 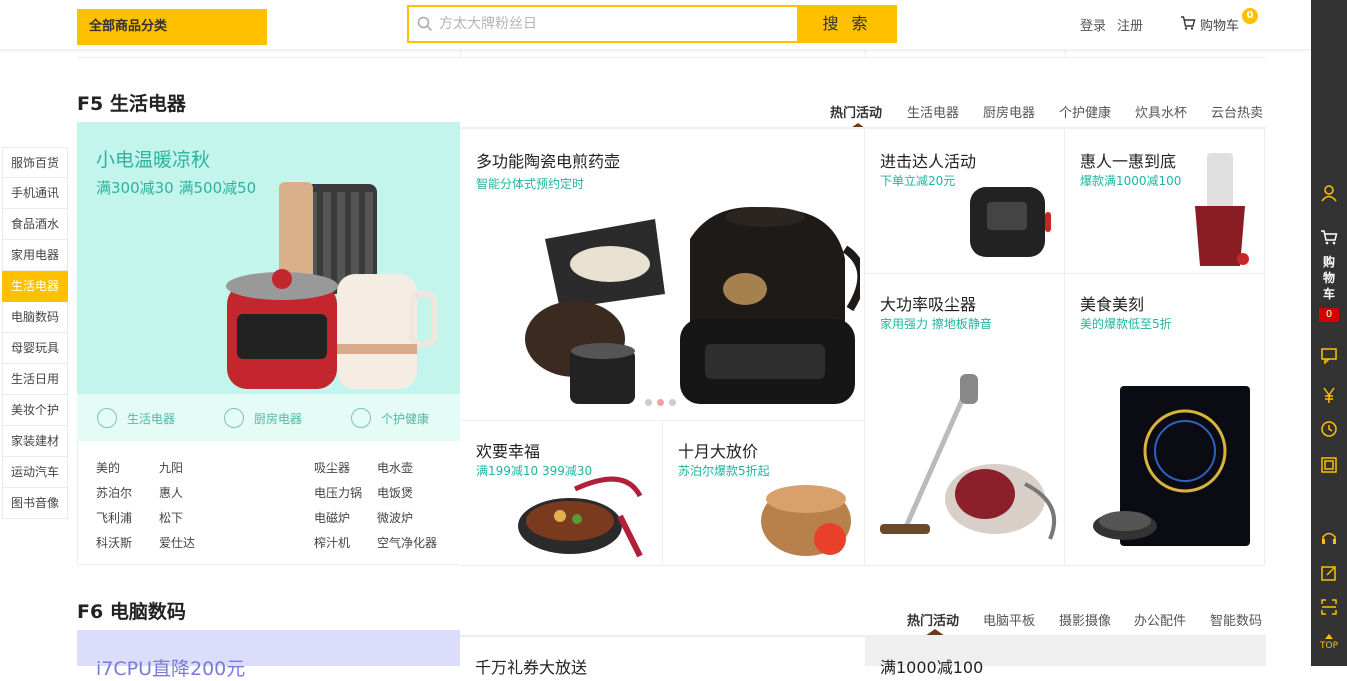 I want to click on promo-title: i7CPU直降200元, so click(x=171, y=669).